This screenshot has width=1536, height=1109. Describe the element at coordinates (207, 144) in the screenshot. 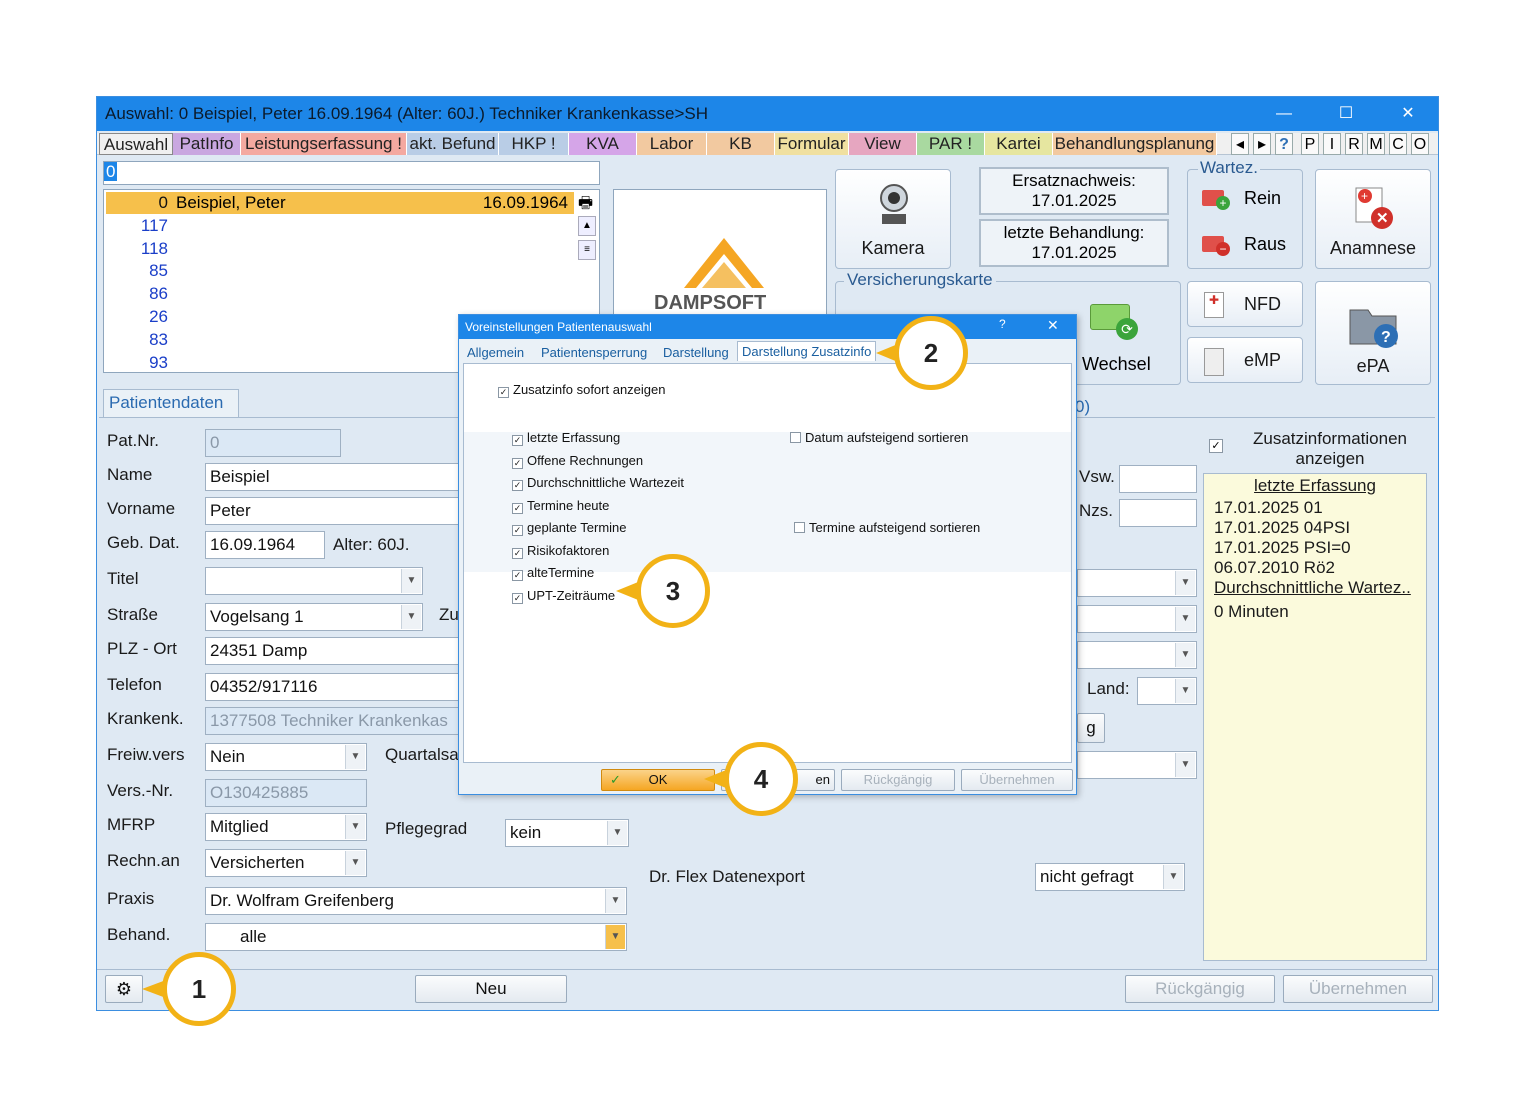

I see `tab-patinfo: PatInfo` at that location.